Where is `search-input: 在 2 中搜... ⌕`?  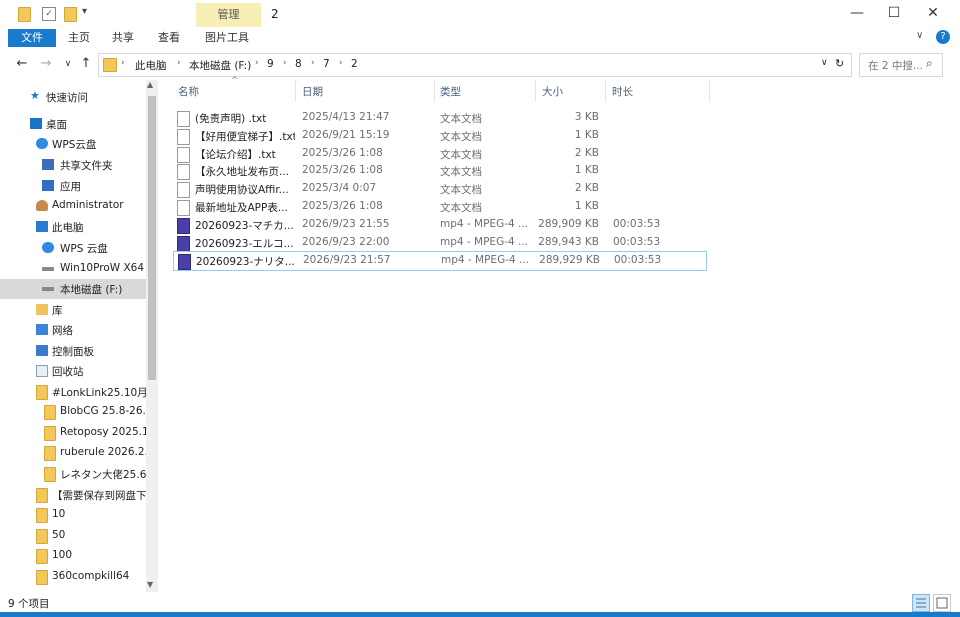 search-input: 在 2 中搜... ⌕ is located at coordinates (901, 65).